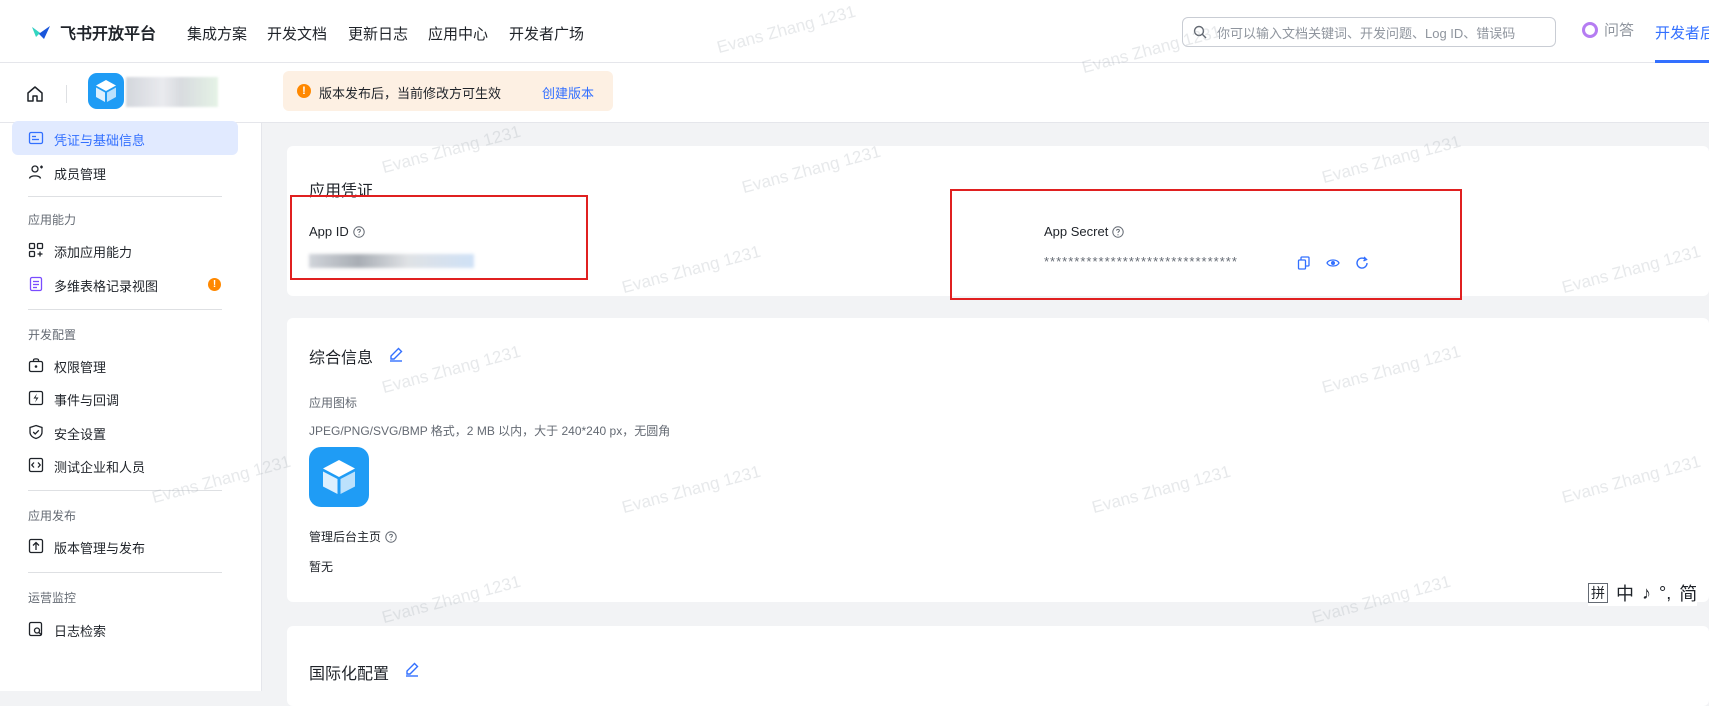 Image resolution: width=1709 pixels, height=706 pixels. What do you see at coordinates (217, 33) in the screenshot?
I see `nav-link-integration: 集成方案` at bounding box center [217, 33].